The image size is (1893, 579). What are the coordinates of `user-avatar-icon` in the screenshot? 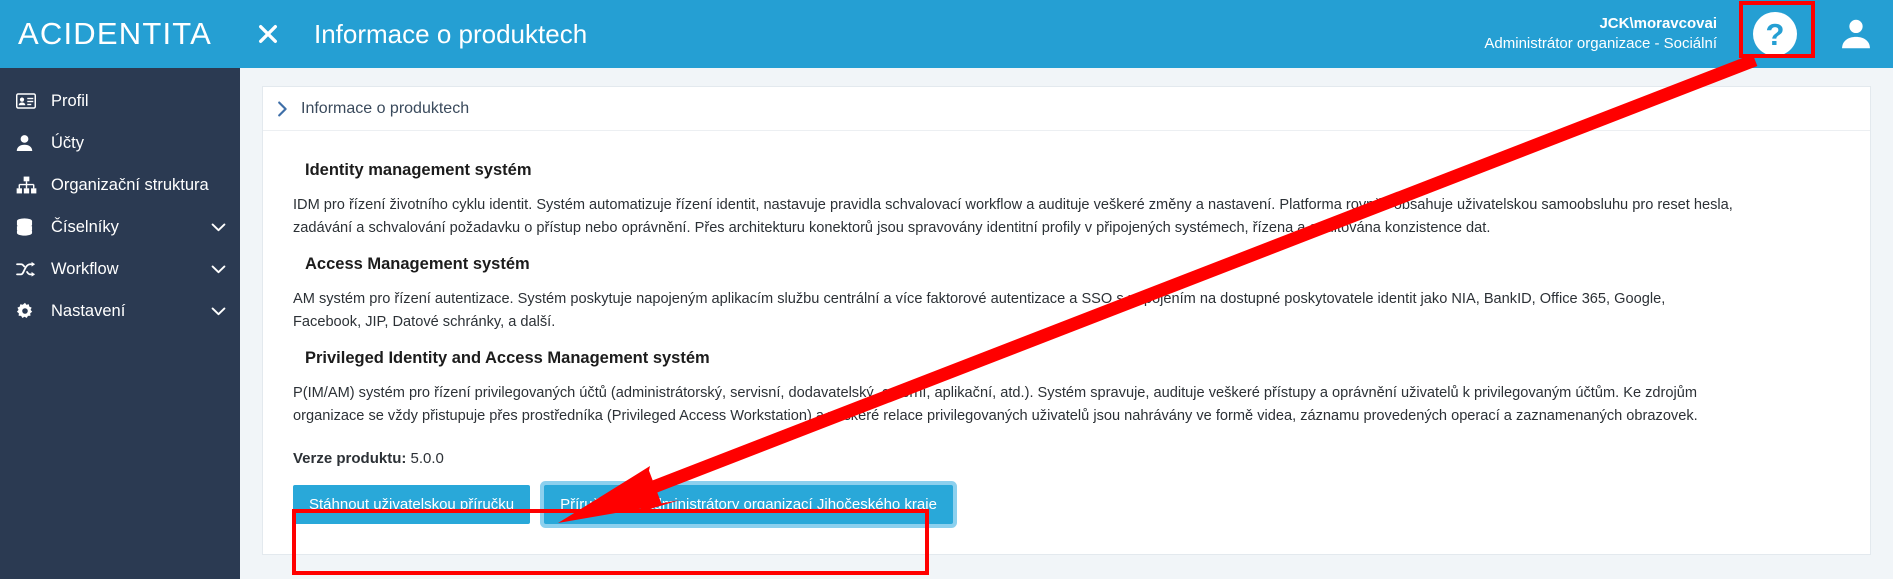 It's located at (1856, 34).